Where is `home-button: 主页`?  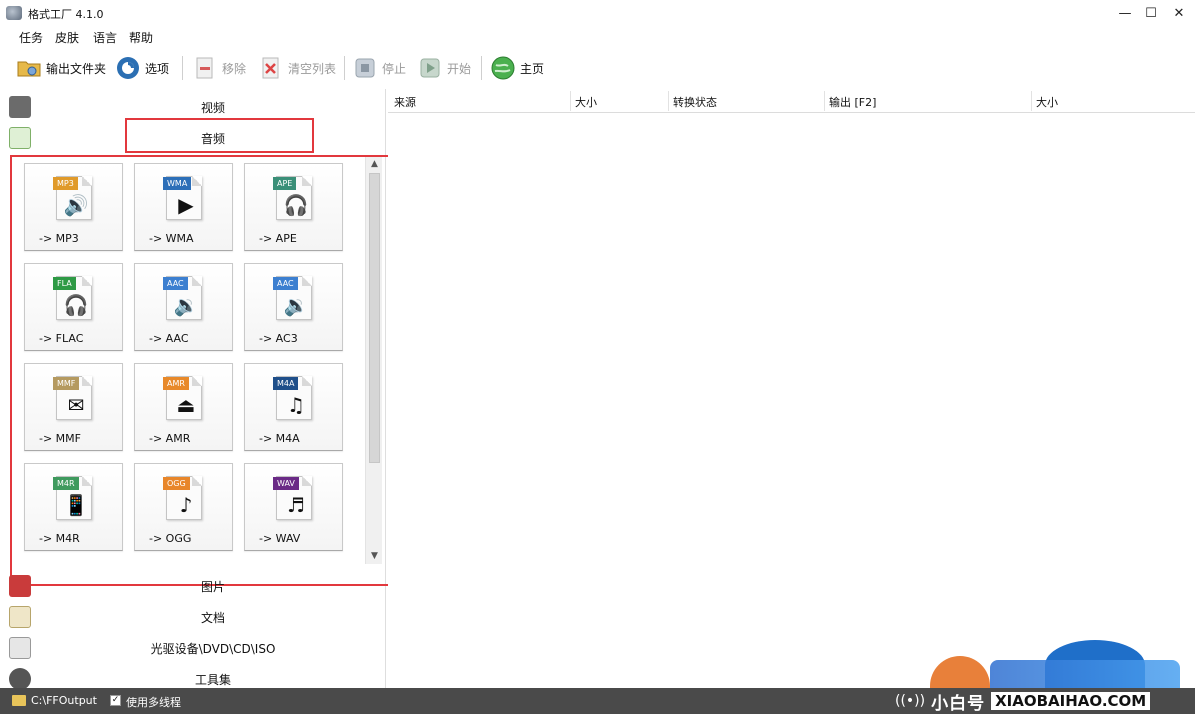
home-button: 主页 is located at coordinates (517, 68).